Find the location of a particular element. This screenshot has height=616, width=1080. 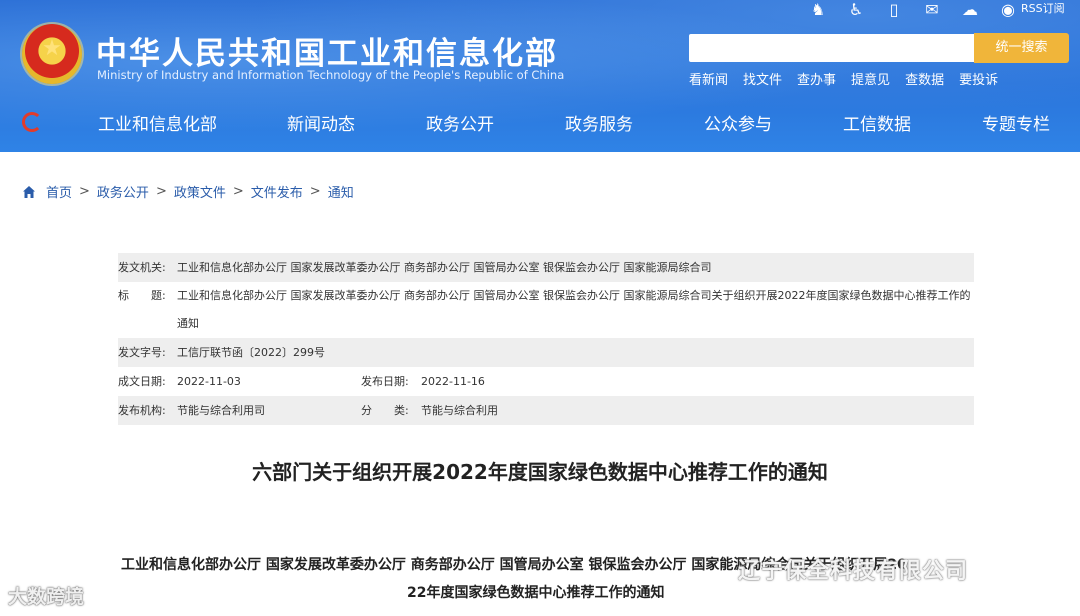

robot-icon: ♞ is located at coordinates (818, 10).